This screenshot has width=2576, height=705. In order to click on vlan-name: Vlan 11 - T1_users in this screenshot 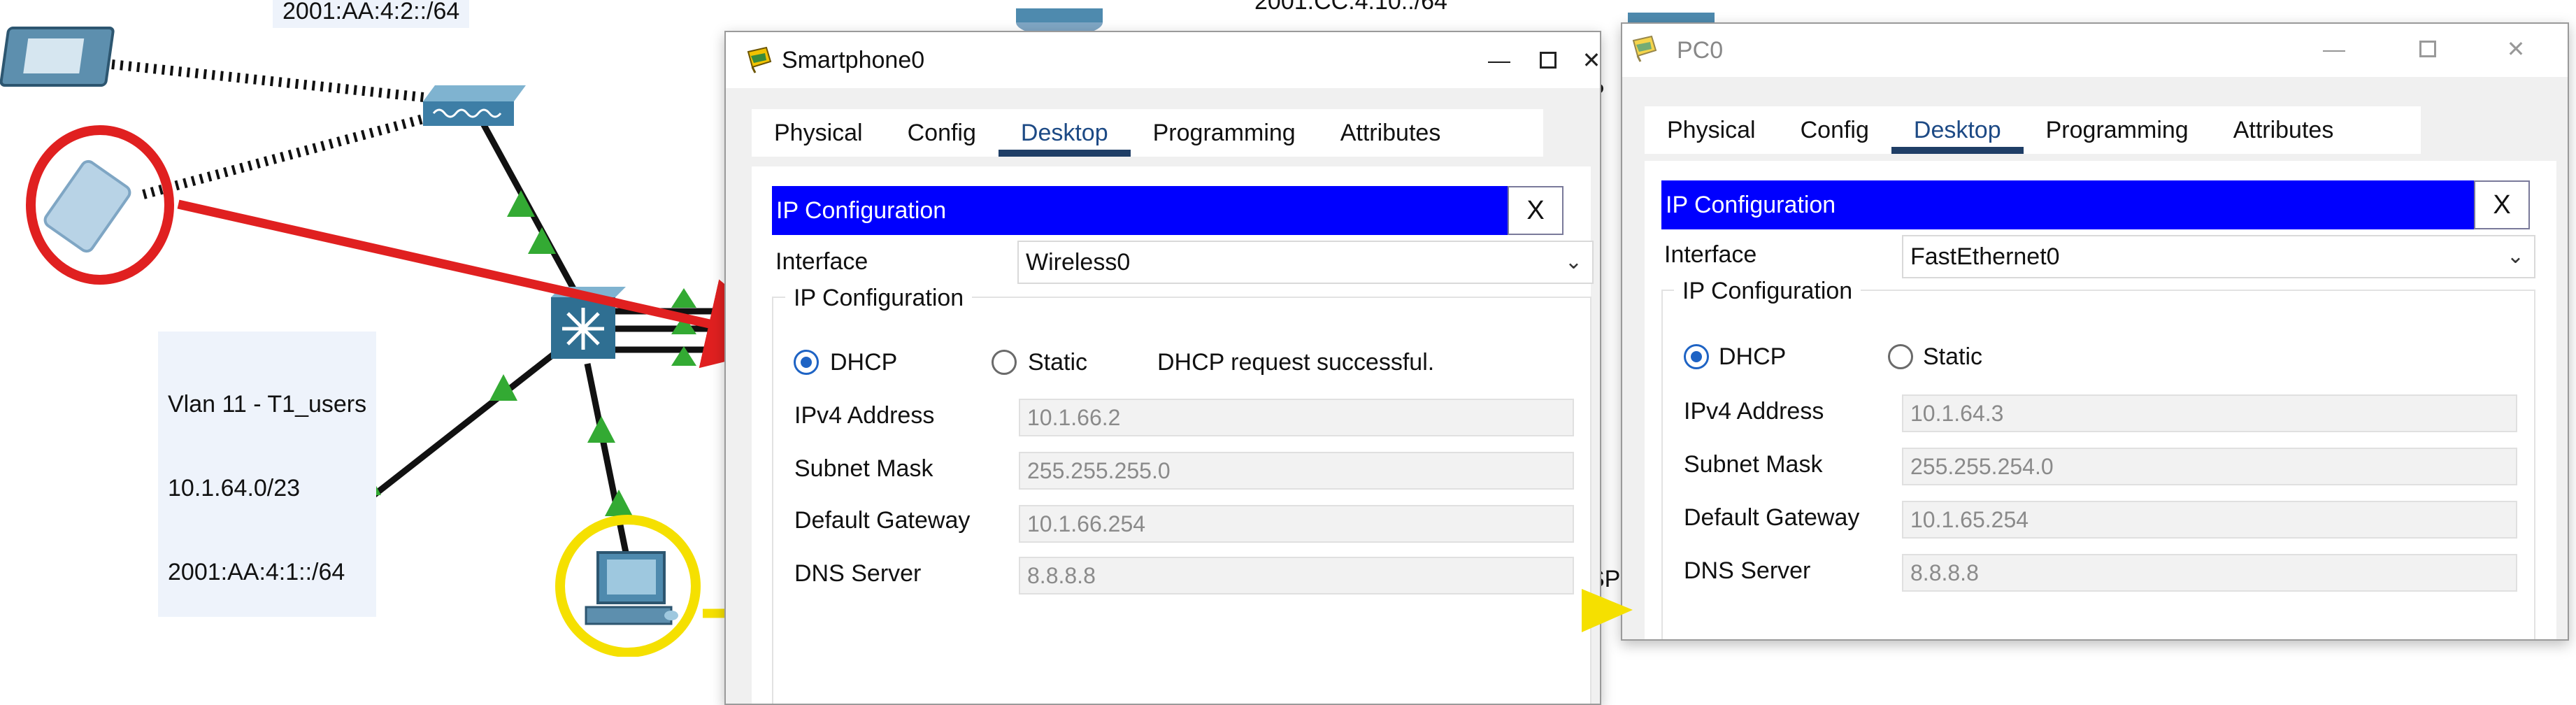, I will do `click(267, 404)`.